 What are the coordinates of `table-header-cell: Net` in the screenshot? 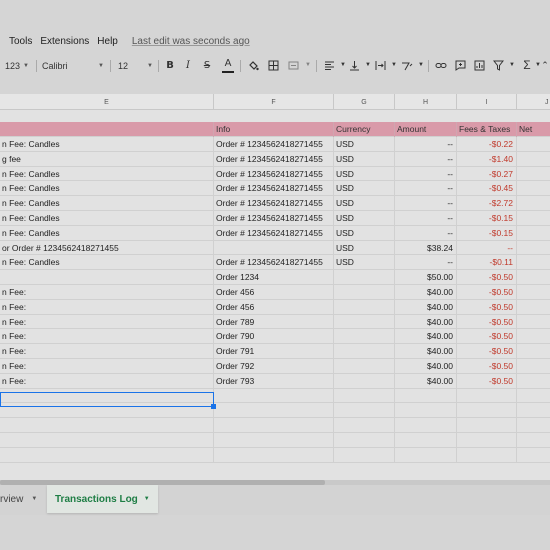 It's located at (533, 129).